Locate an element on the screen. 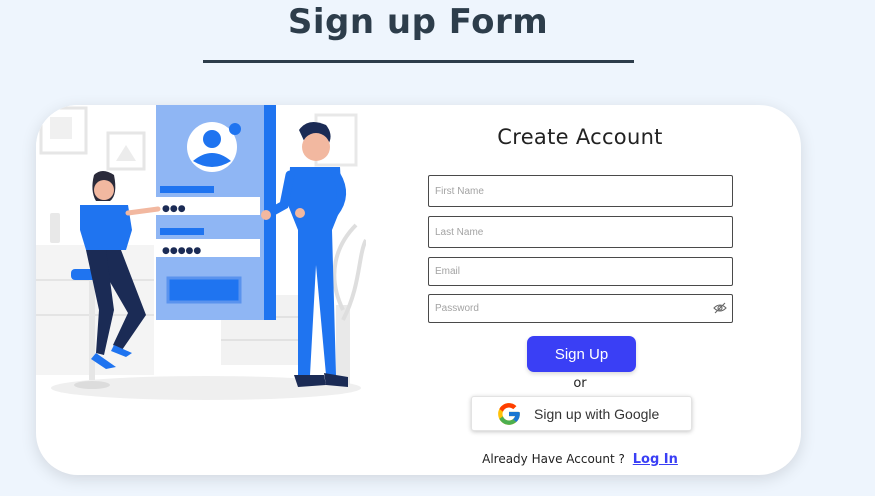  or-separator: or is located at coordinates (580, 383).